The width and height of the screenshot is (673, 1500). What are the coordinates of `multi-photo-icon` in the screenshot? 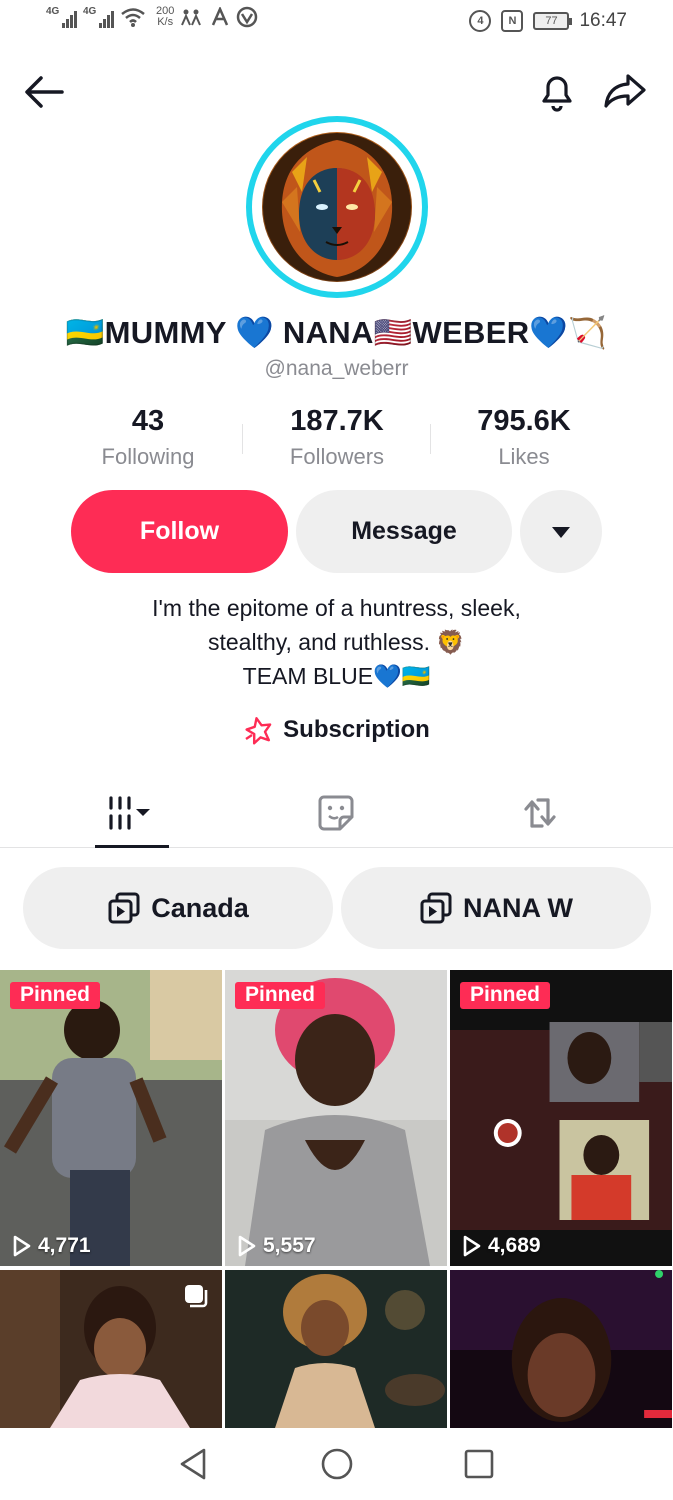 It's located at (196, 1296).